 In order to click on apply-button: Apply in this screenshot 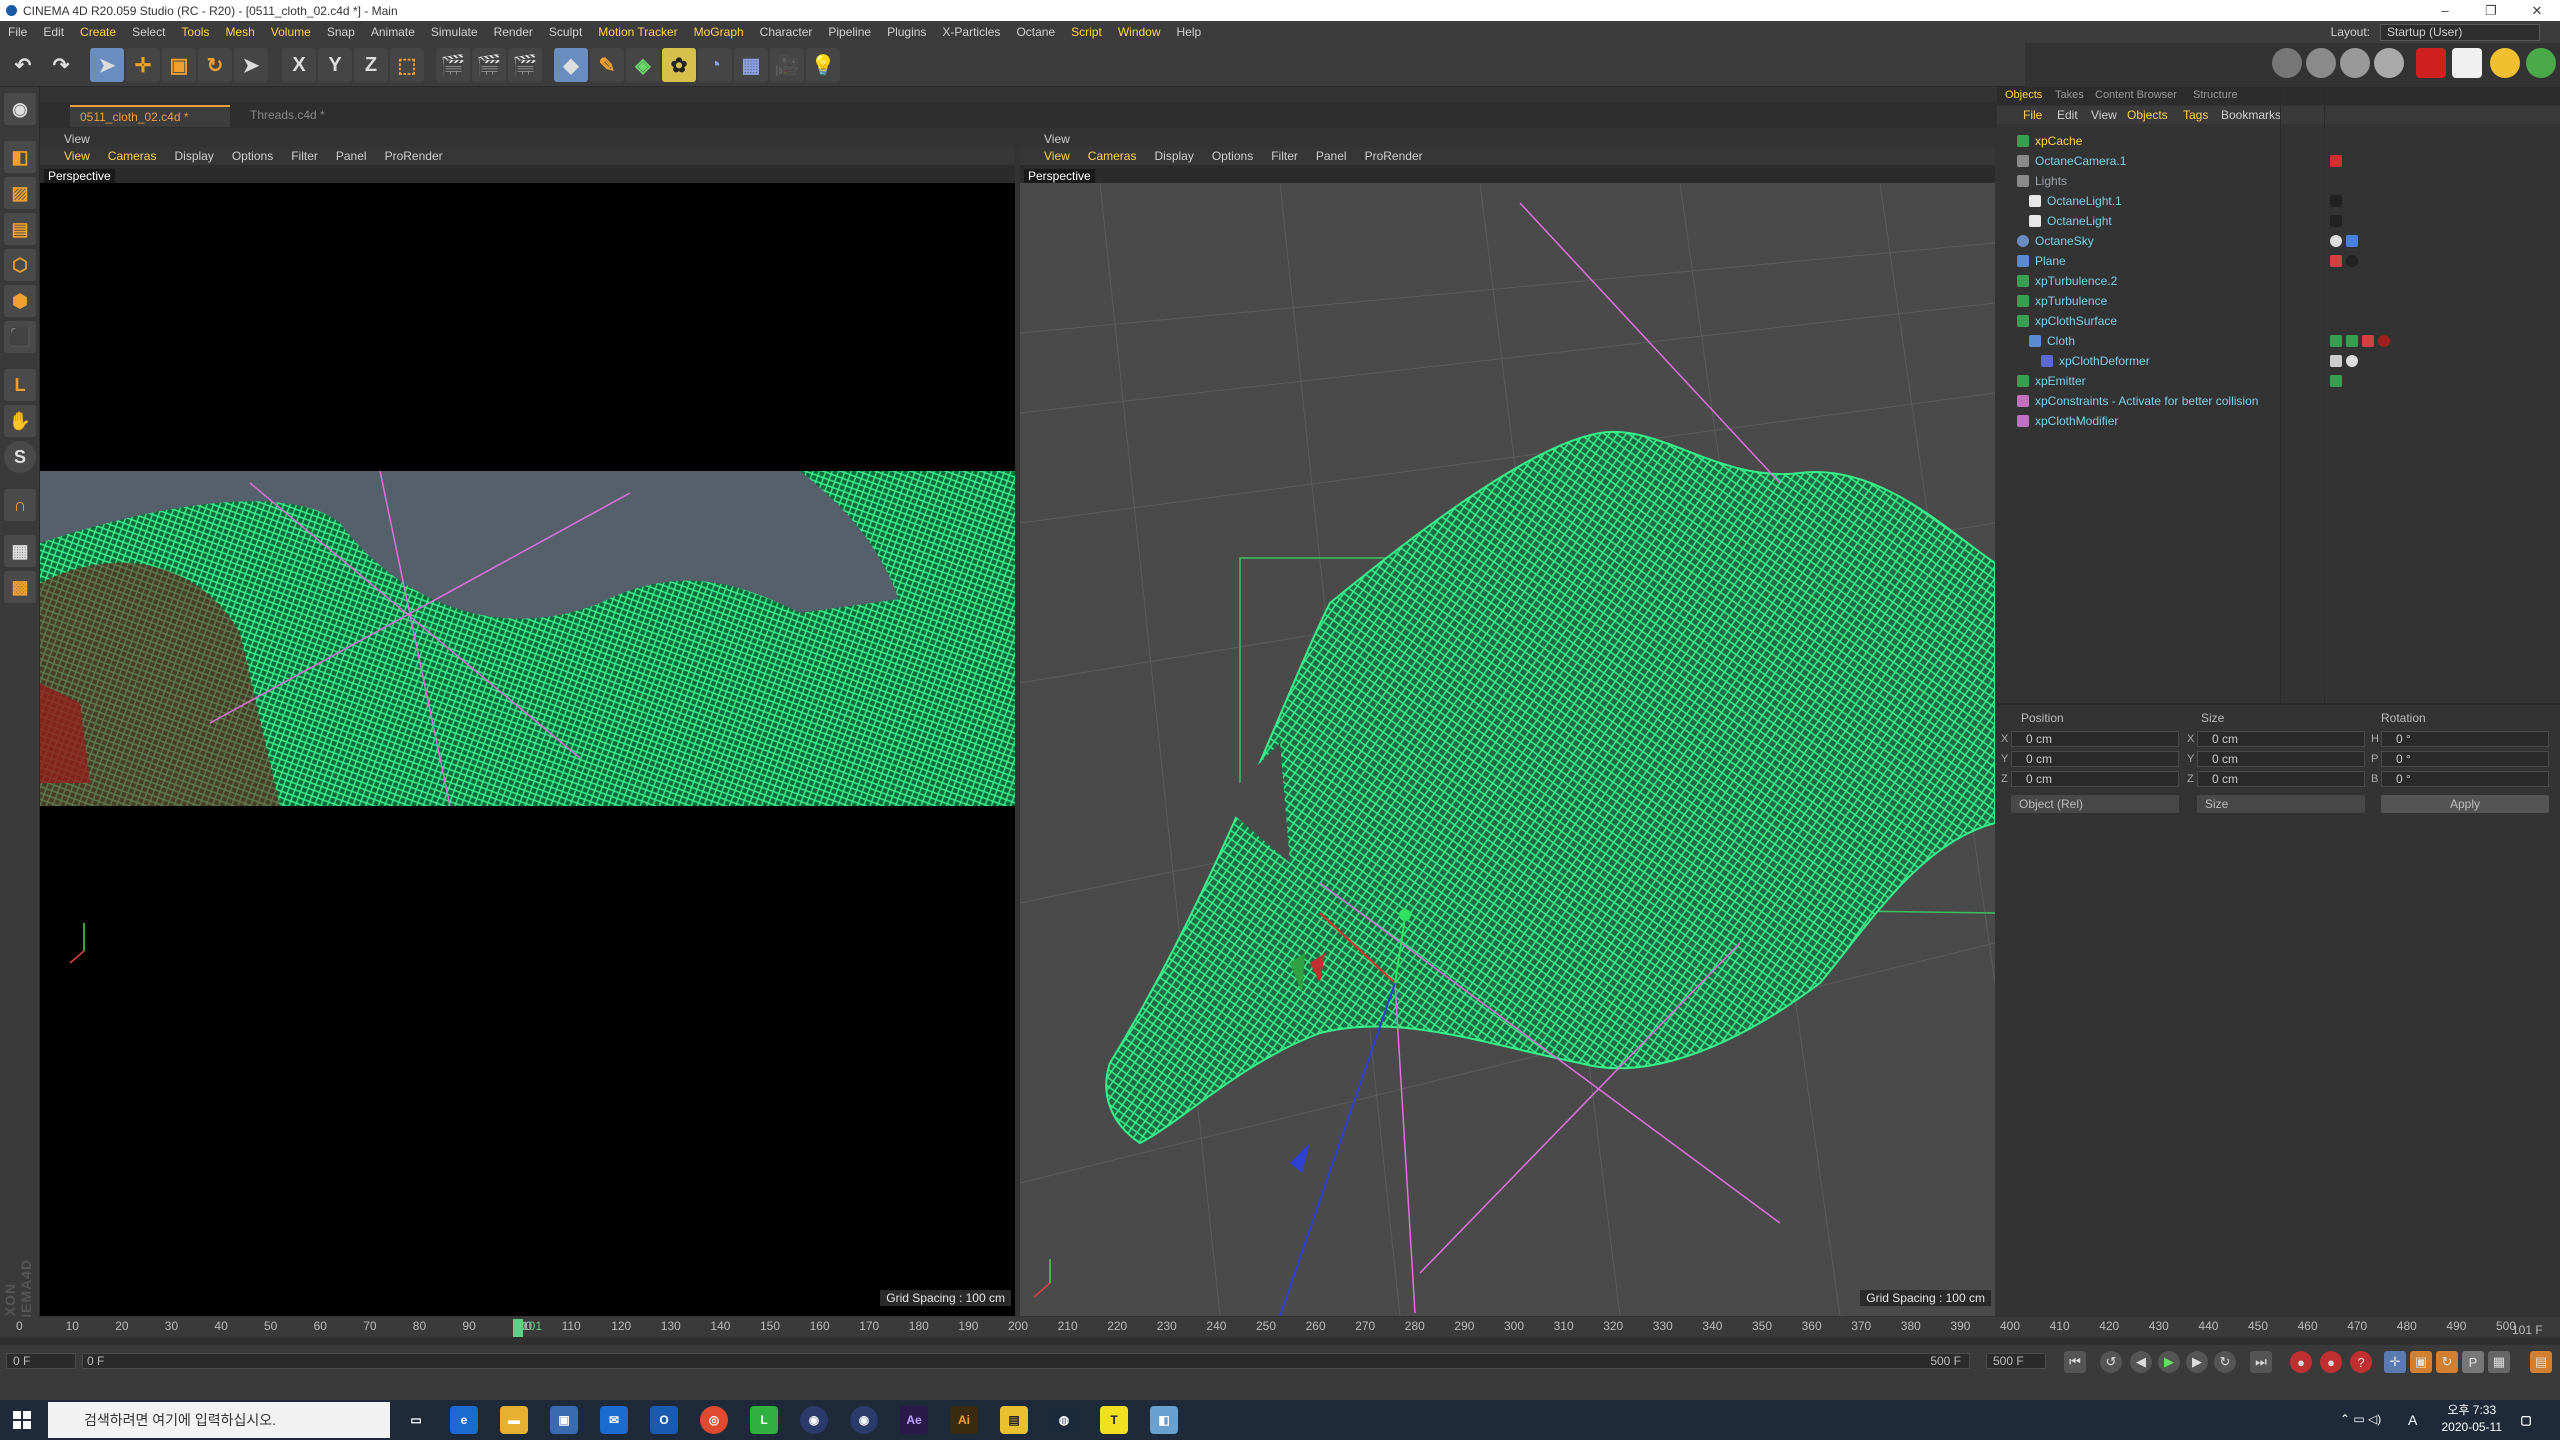, I will do `click(2465, 804)`.